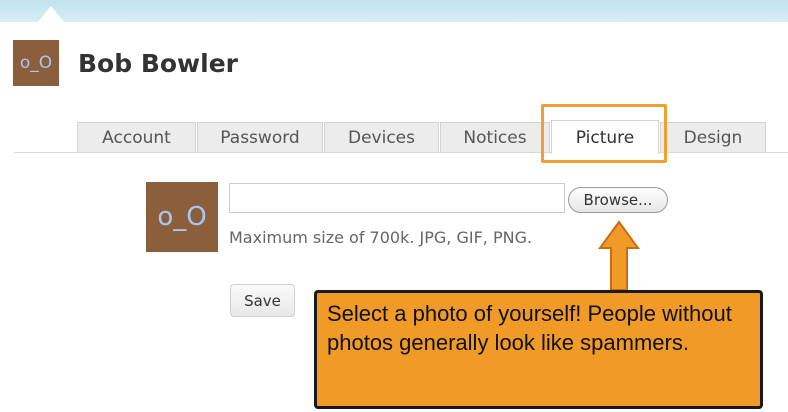 The height and width of the screenshot is (412, 788). I want to click on avatar: o_O, so click(36, 63).